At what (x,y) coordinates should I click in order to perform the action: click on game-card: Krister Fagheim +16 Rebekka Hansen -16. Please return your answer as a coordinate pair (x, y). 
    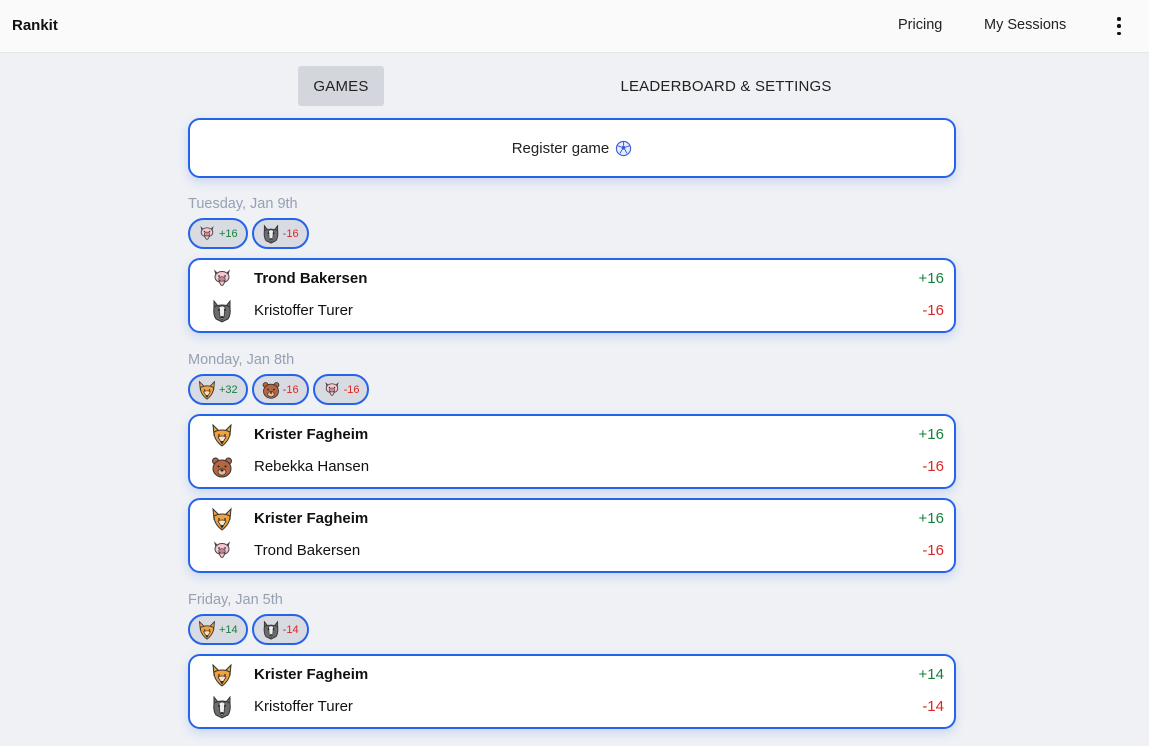
    Looking at the image, I should click on (572, 451).